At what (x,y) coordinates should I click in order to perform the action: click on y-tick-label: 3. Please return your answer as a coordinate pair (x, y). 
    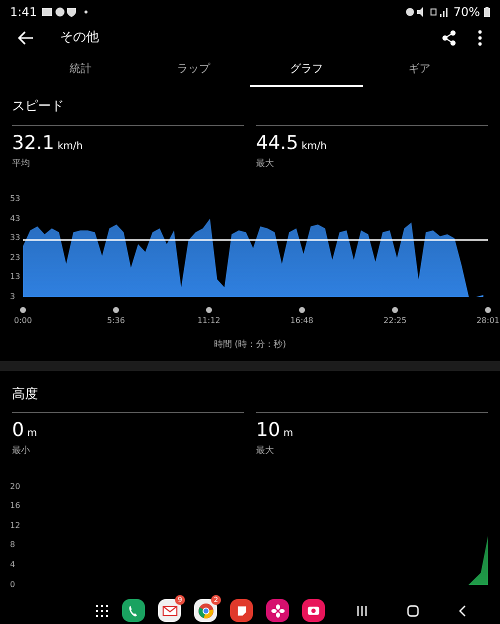
    Looking at the image, I should click on (13, 297).